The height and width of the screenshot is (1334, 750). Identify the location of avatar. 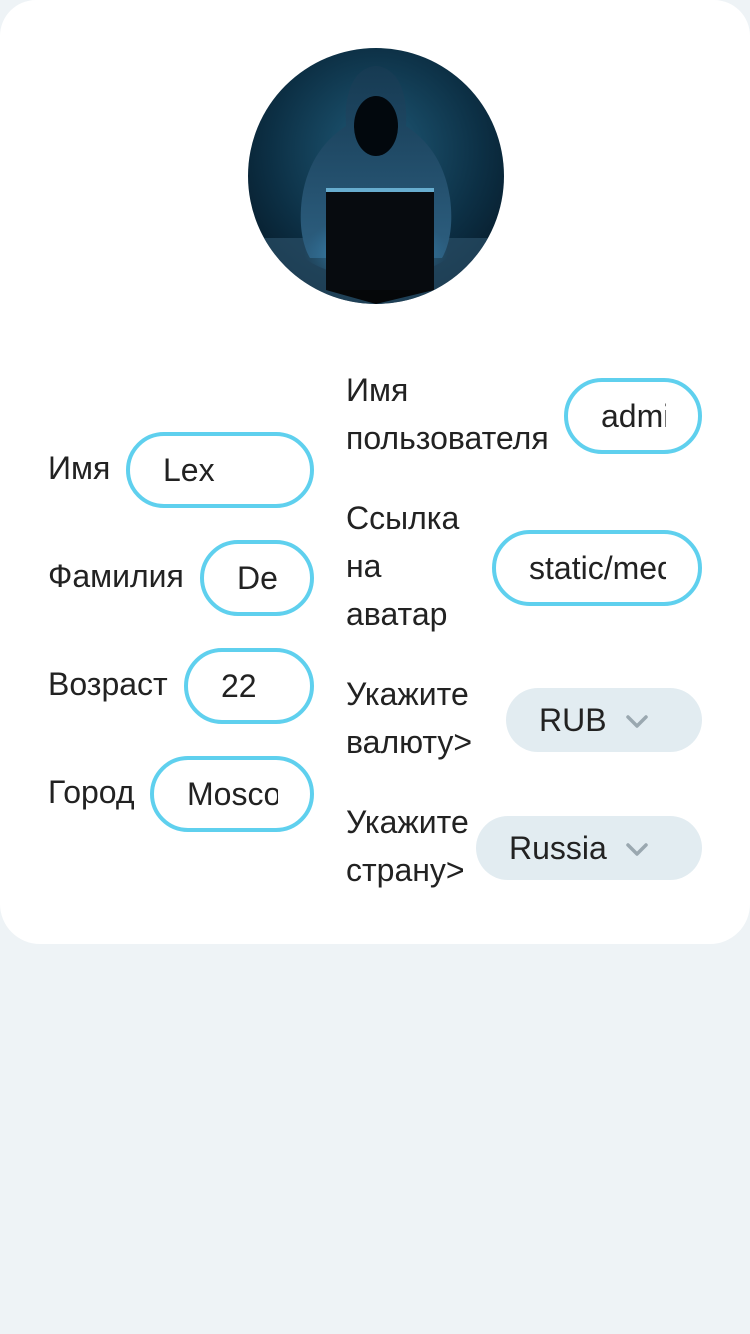
(376, 176).